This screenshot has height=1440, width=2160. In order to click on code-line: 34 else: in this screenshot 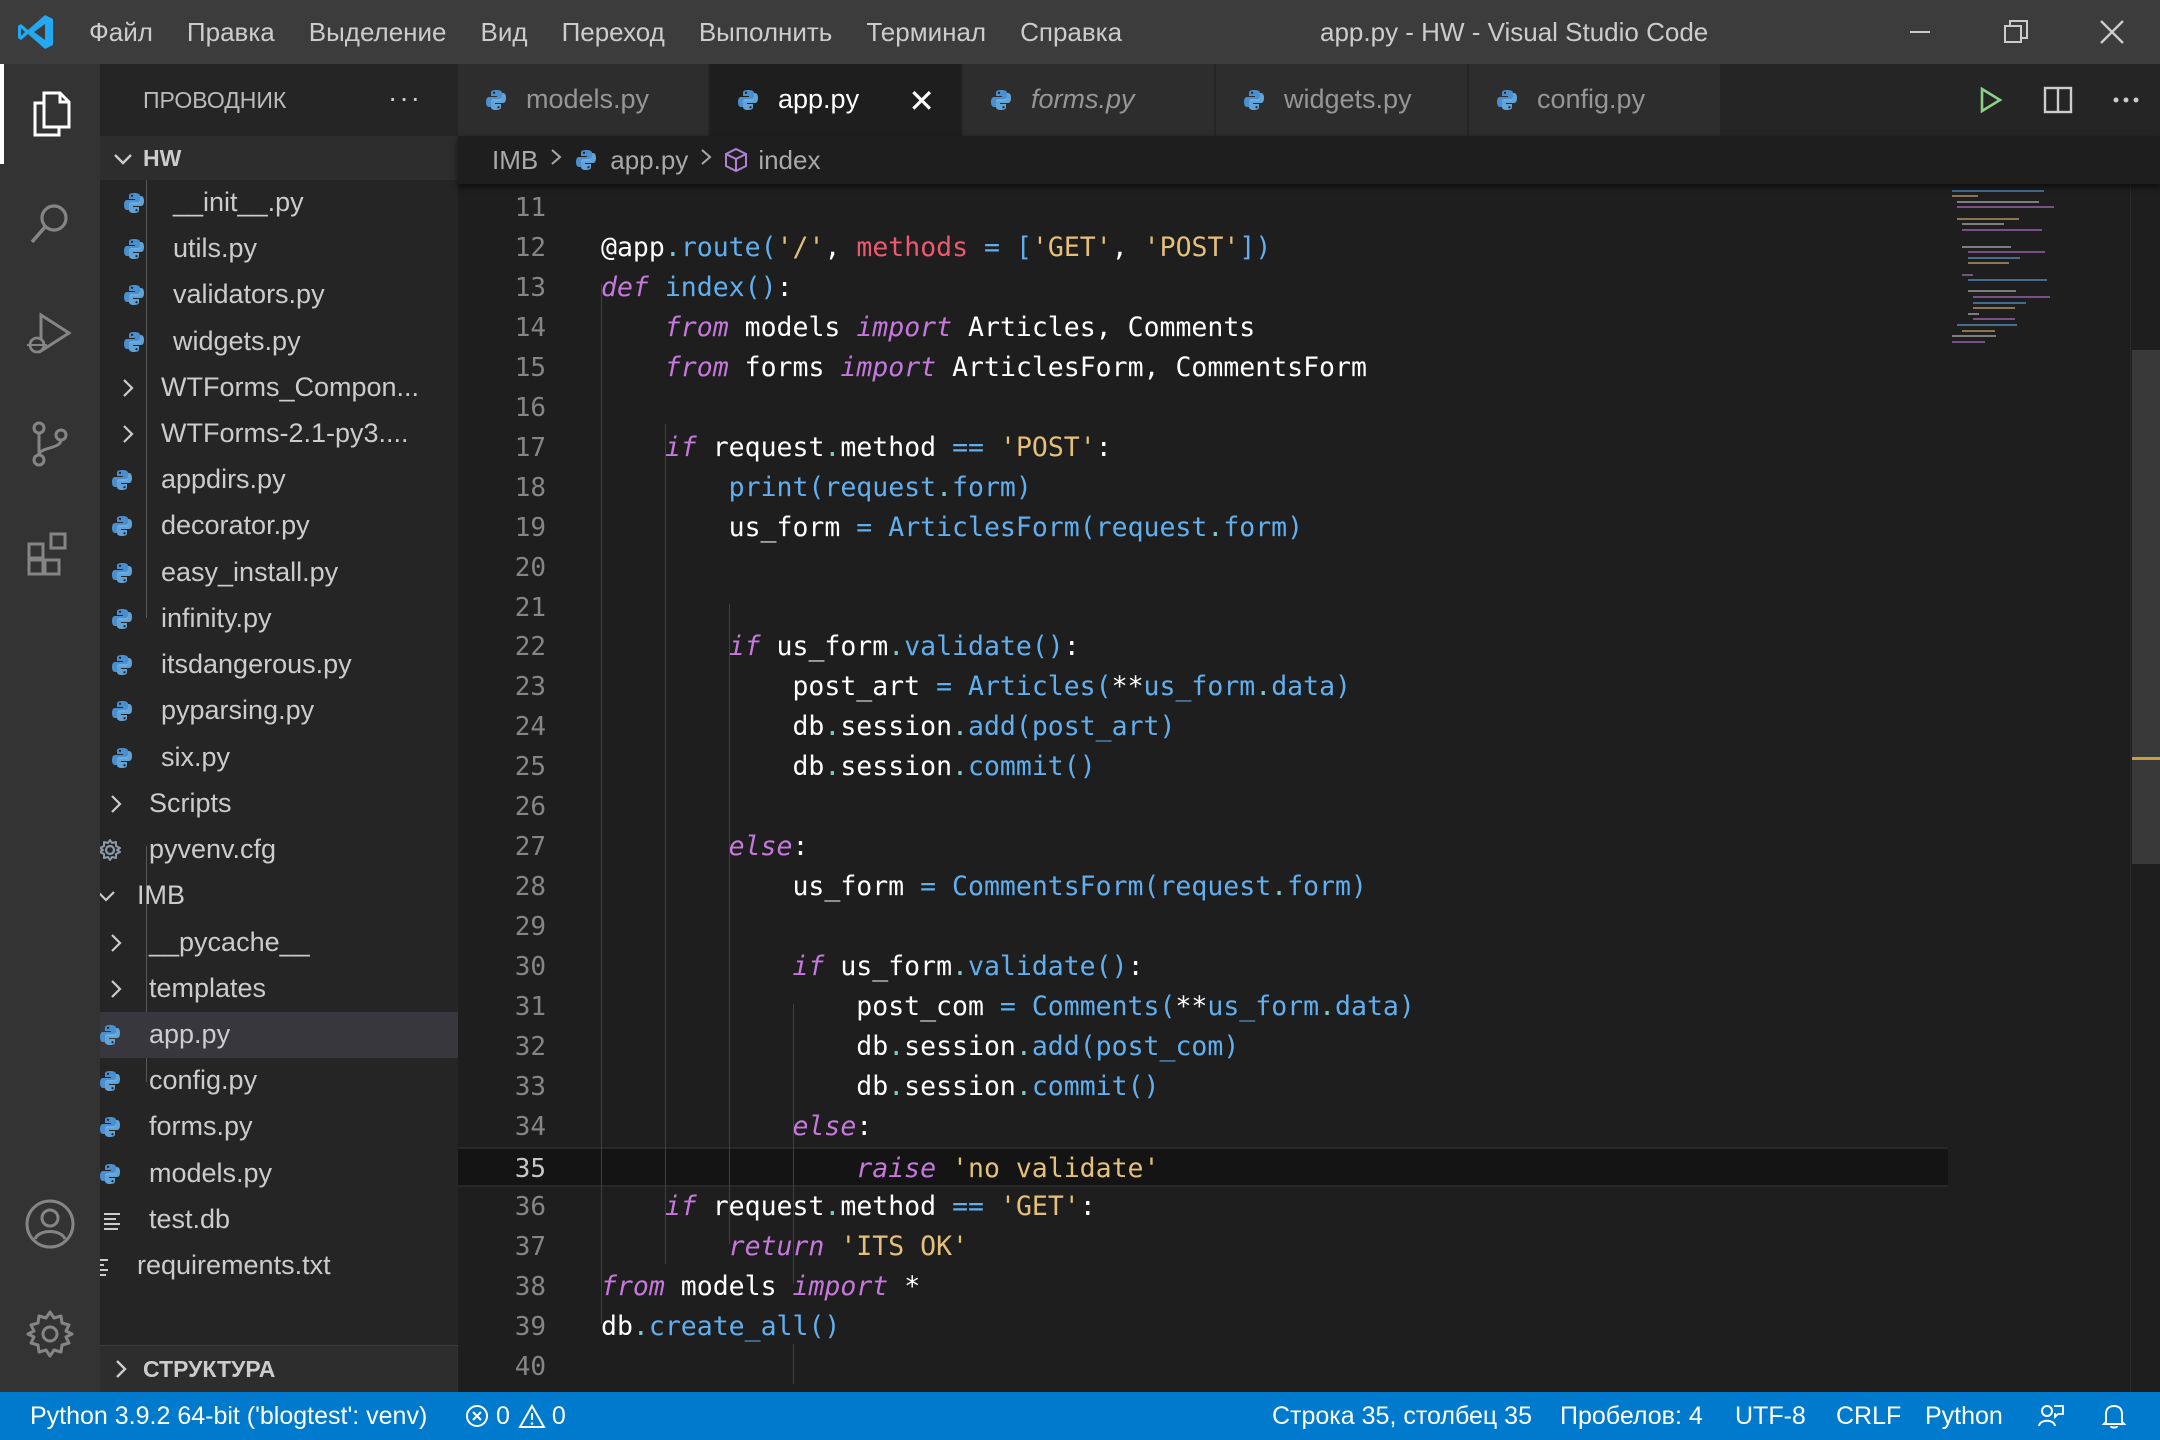, I will do `click(1203, 1127)`.